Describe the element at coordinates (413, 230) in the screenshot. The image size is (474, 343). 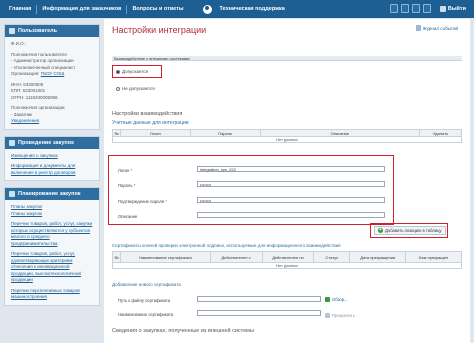
I see `add-row-label: Добавить позицию в таблицу` at that location.